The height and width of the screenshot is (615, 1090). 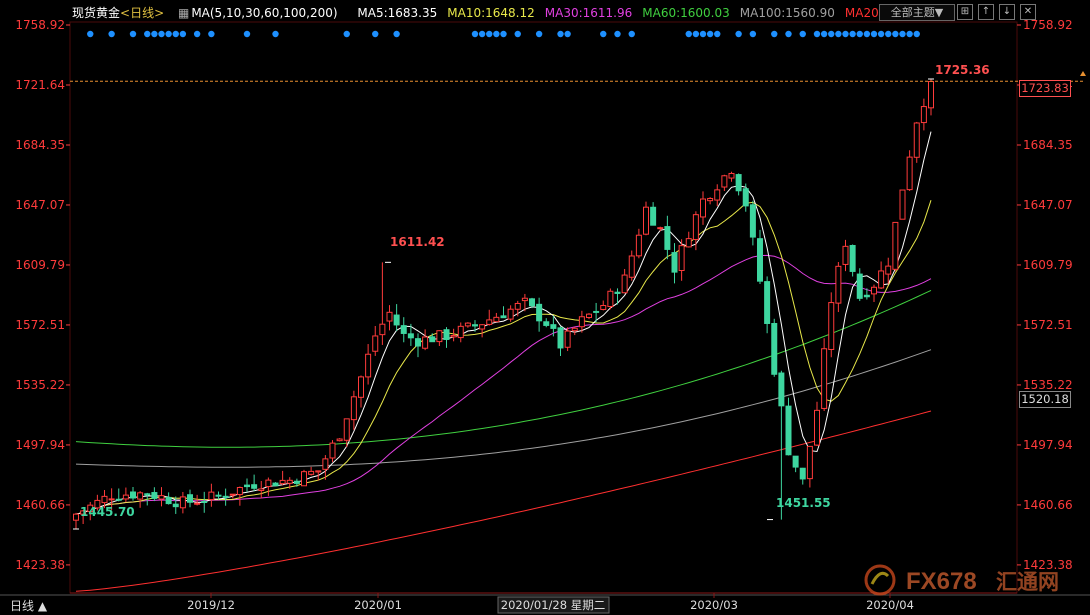 I want to click on arrow-up-icon: ↑, so click(x=986, y=12).